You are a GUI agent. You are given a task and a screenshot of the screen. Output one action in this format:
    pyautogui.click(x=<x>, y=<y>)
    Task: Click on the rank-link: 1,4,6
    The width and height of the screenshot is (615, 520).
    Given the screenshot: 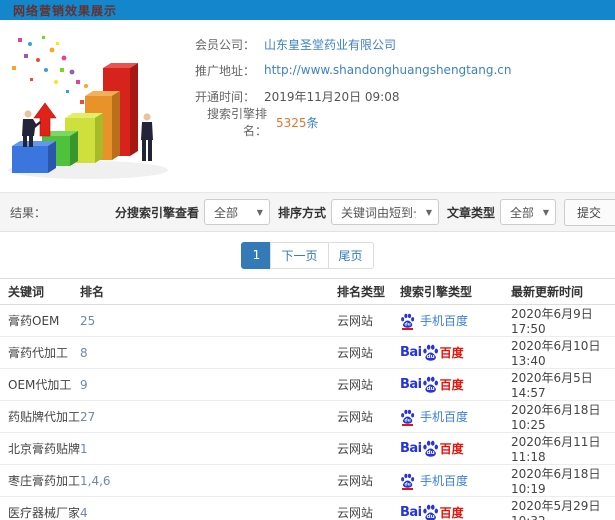 What is the action you would take?
    pyautogui.click(x=95, y=481)
    